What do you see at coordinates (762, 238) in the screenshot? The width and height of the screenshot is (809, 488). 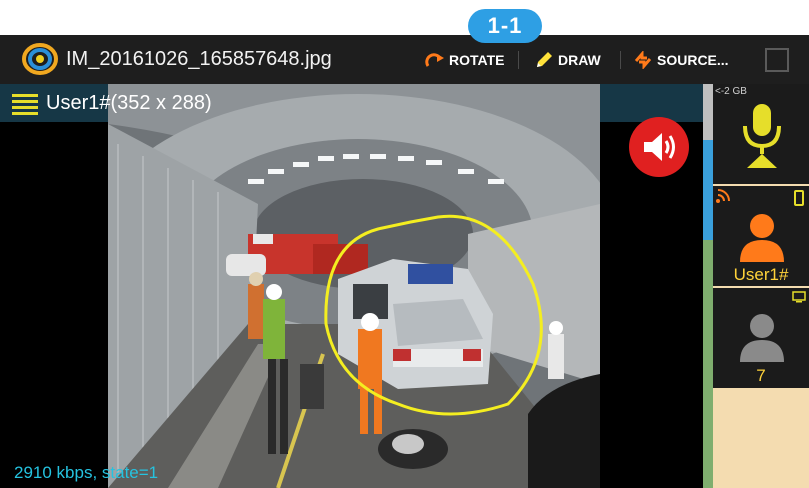 I see `user-avatar-icon` at bounding box center [762, 238].